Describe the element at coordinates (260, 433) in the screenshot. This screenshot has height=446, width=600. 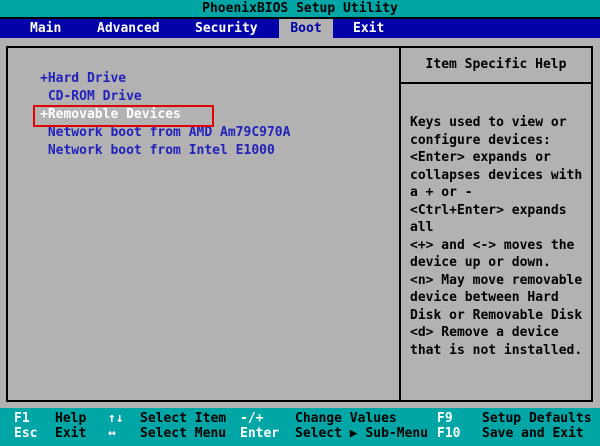
I see `key-enter: Enter` at that location.